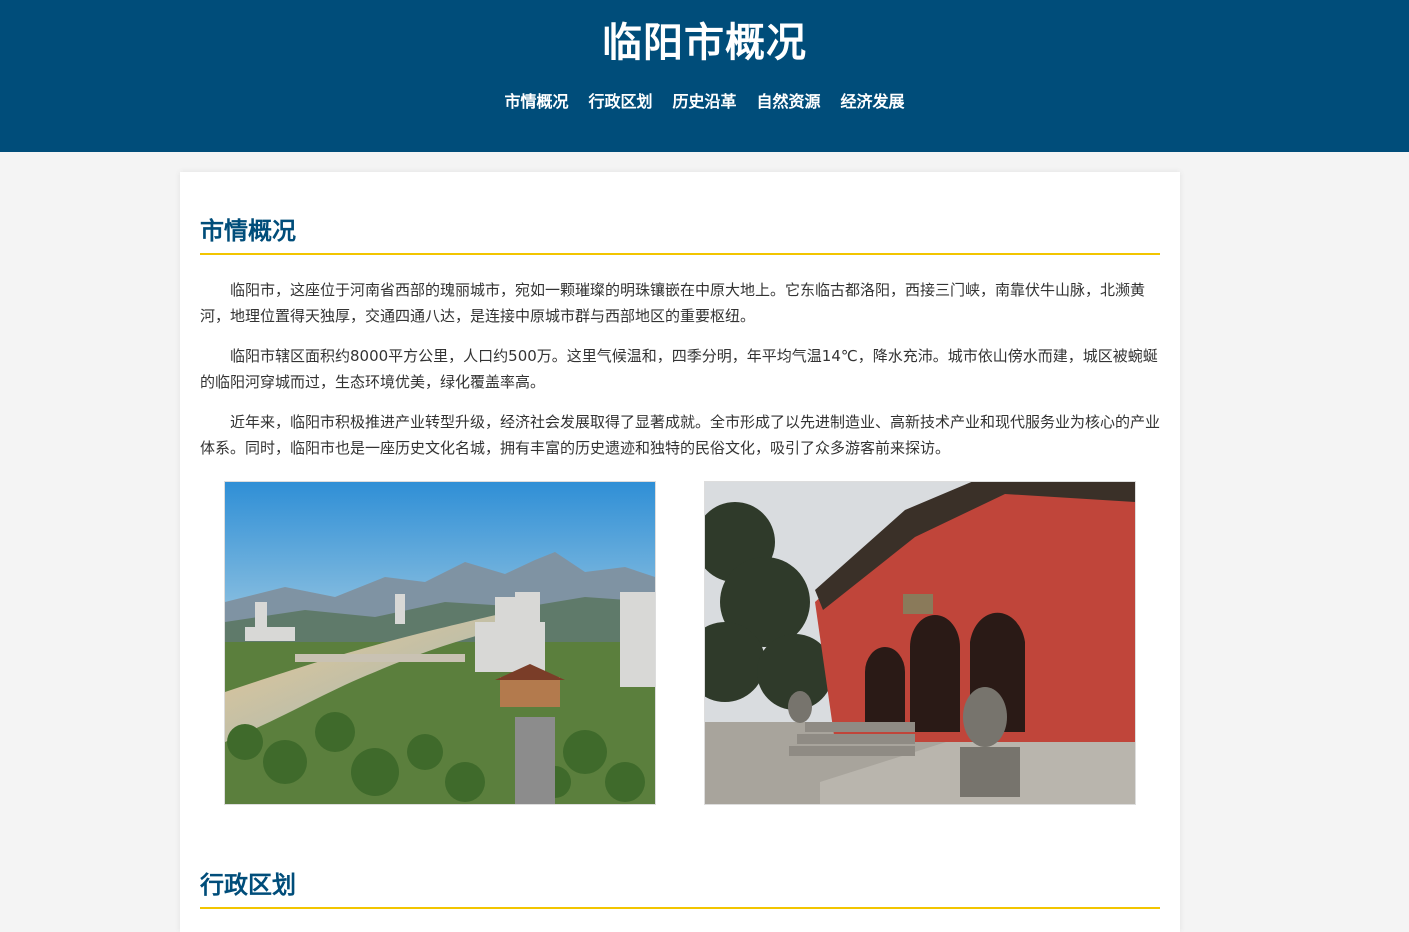 The image size is (1409, 932). Describe the element at coordinates (920, 643) in the screenshot. I see `temple-gate-photo` at that location.